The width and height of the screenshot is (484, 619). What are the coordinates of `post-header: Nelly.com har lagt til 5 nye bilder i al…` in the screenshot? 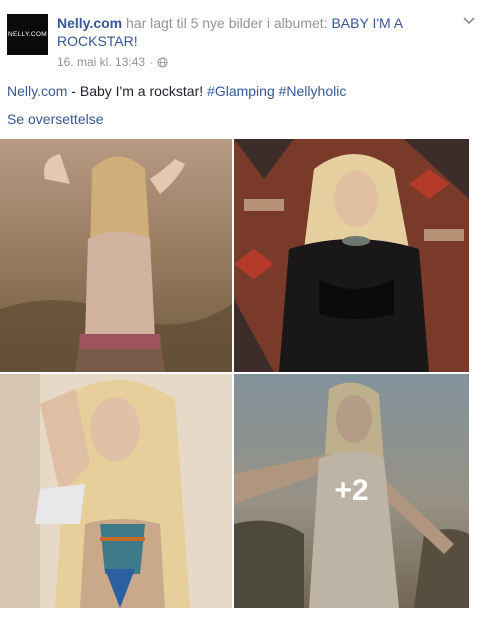 It's located at (257, 32).